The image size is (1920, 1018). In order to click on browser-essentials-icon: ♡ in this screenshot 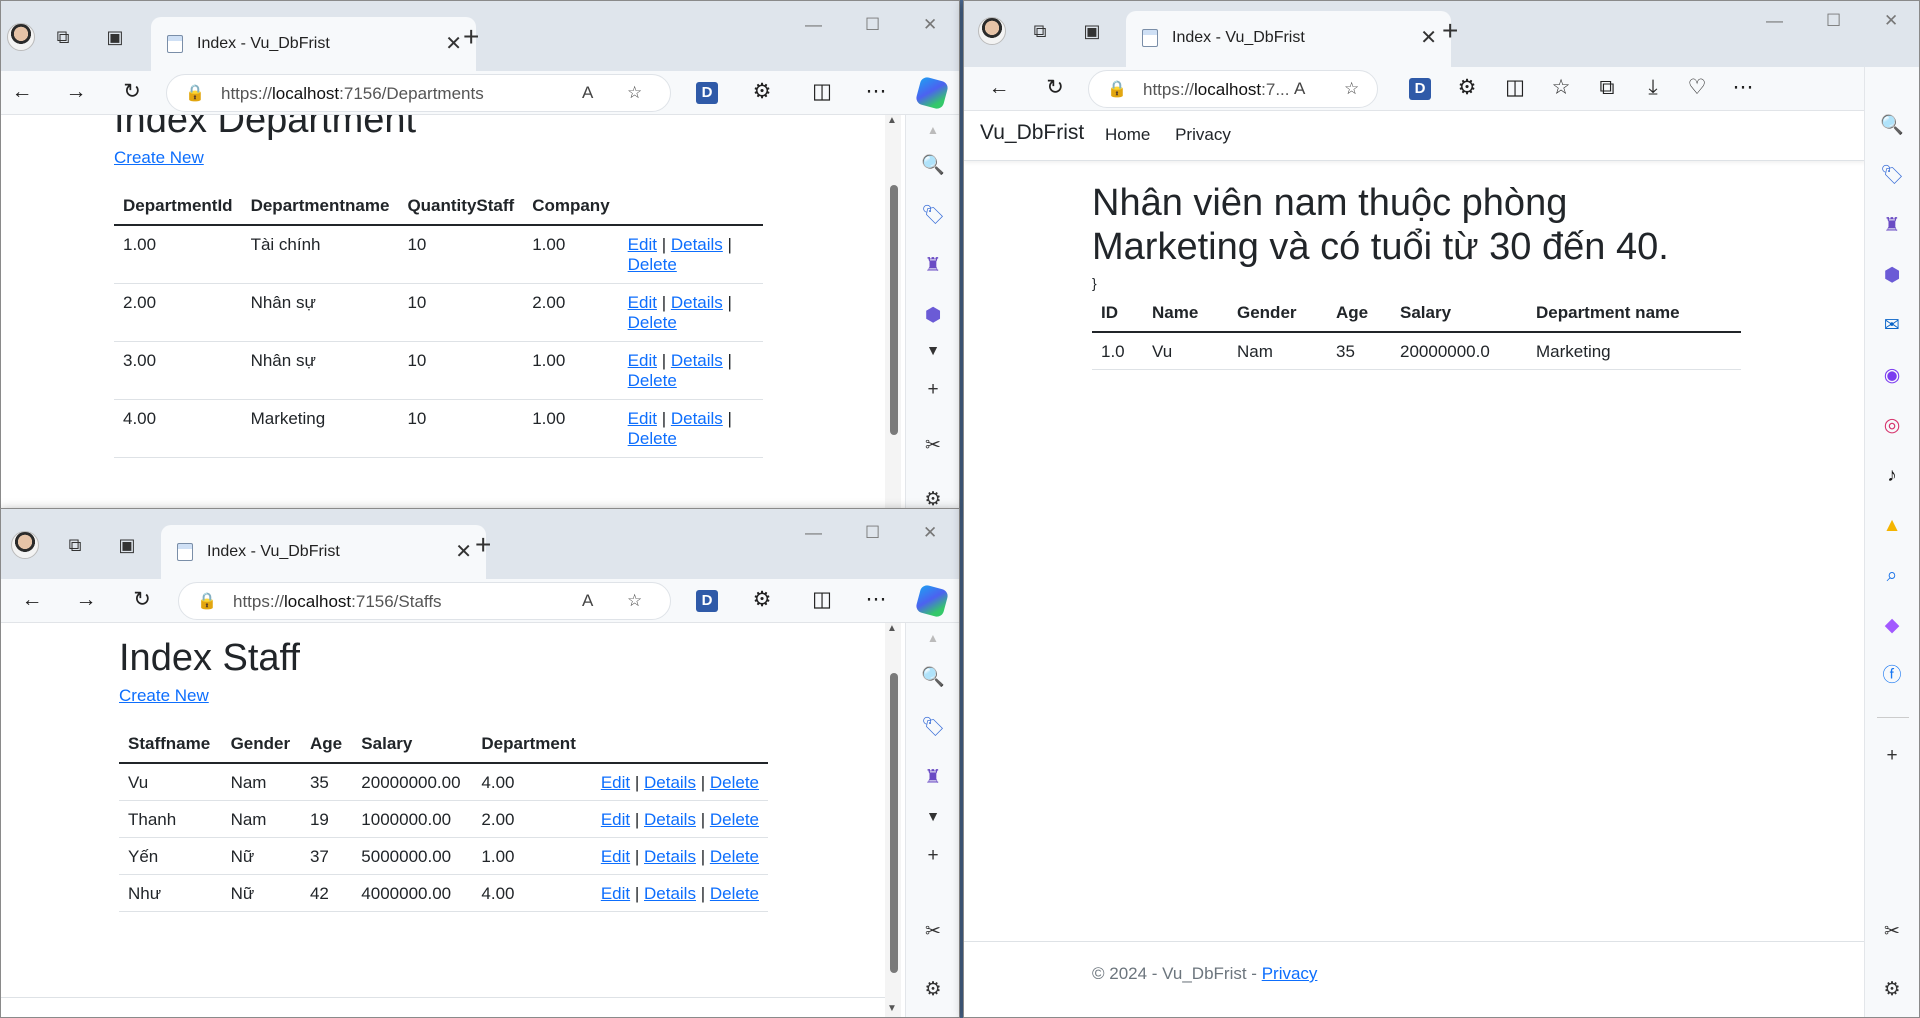, I will do `click(1697, 88)`.